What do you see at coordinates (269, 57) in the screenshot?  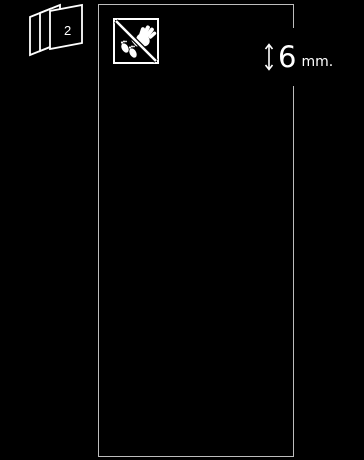 I see `vertical-double-arrow-icon` at bounding box center [269, 57].